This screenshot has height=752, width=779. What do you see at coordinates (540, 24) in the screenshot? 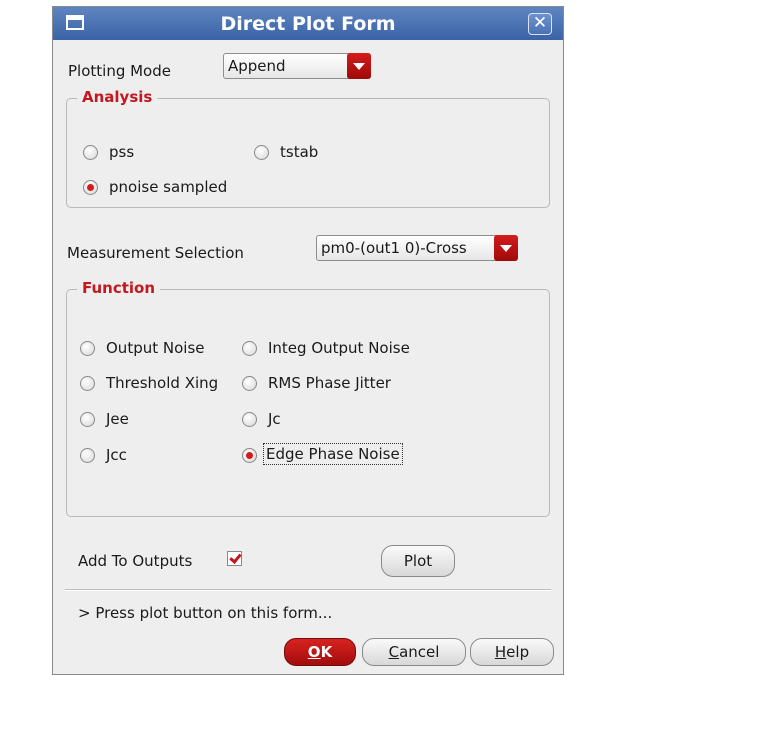
I see `close-icon: ✕` at bounding box center [540, 24].